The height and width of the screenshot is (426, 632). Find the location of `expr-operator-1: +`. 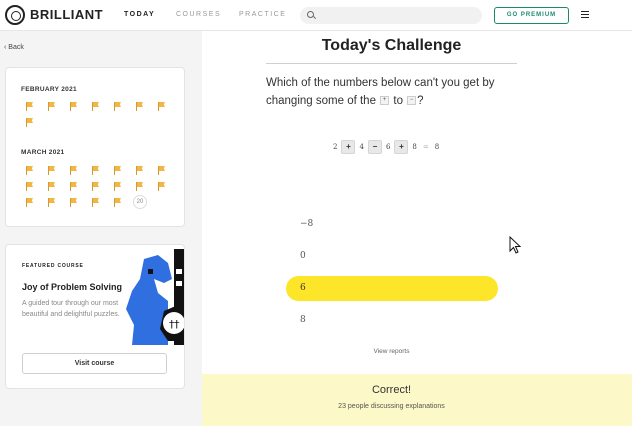

expr-operator-1: + is located at coordinates (348, 147).